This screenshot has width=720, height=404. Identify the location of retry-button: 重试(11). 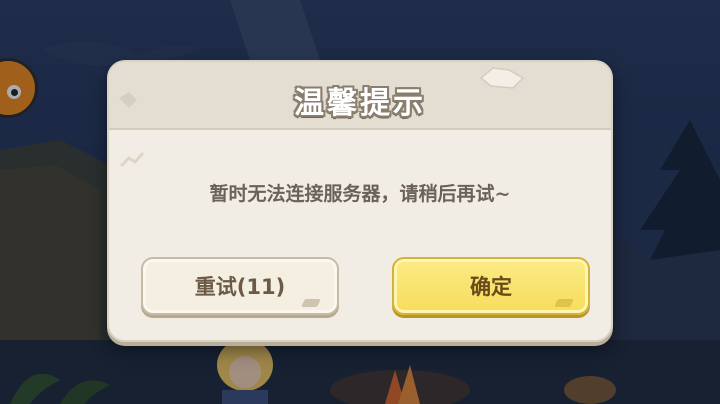
(240, 286).